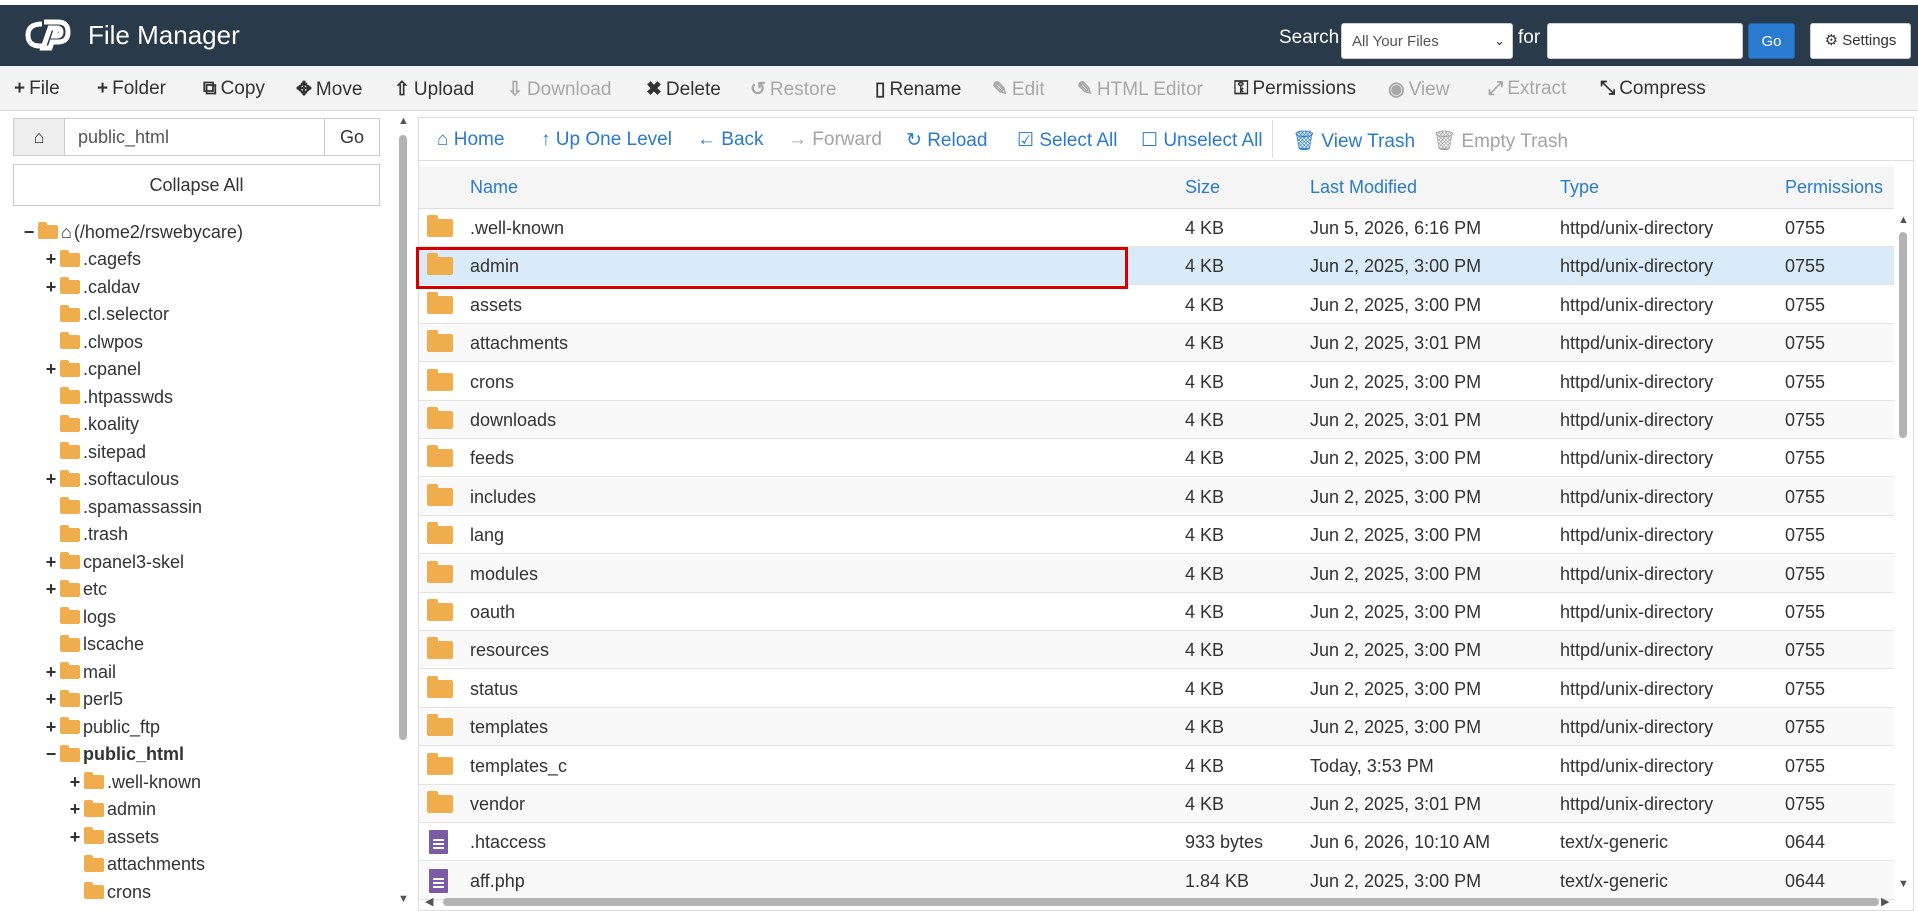 This screenshot has width=1918, height=911. I want to click on sidebar-scrollbar: ▲ ▼, so click(403, 512).